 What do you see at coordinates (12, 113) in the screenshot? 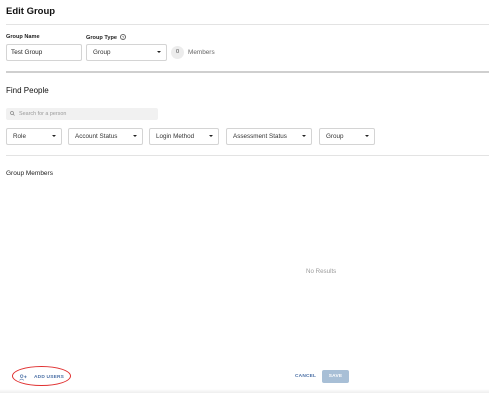
I see `search-icon` at bounding box center [12, 113].